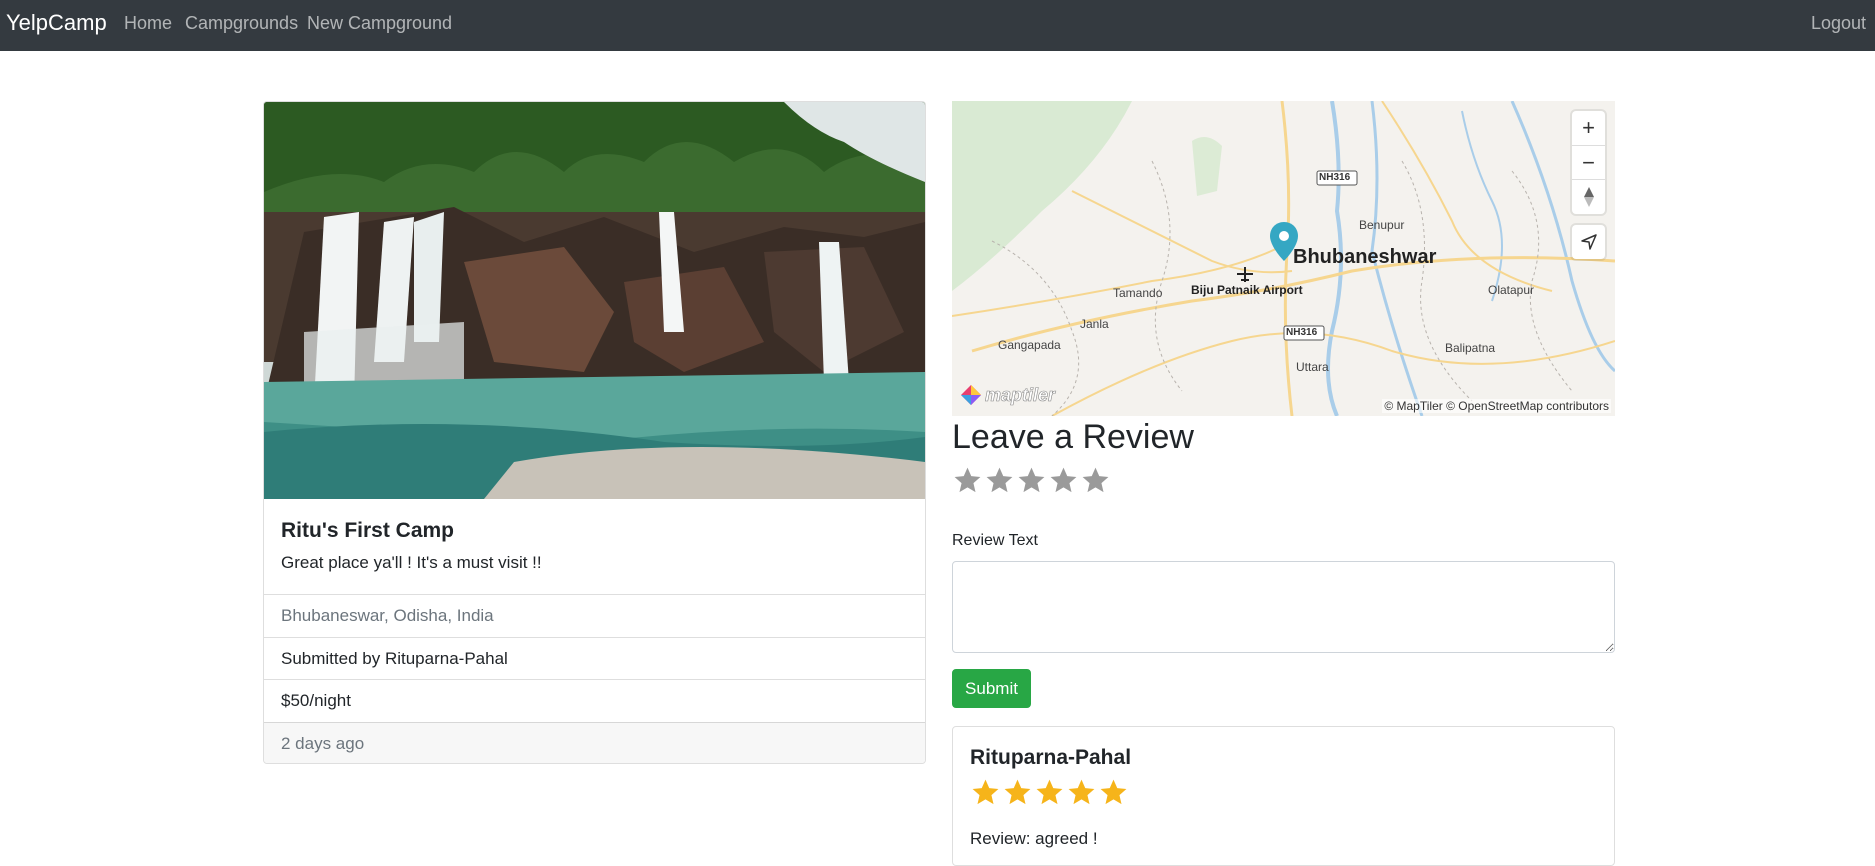 The image size is (1875, 866). Describe the element at coordinates (1138, 293) in the screenshot. I see `map-place-label: Tamando` at that location.